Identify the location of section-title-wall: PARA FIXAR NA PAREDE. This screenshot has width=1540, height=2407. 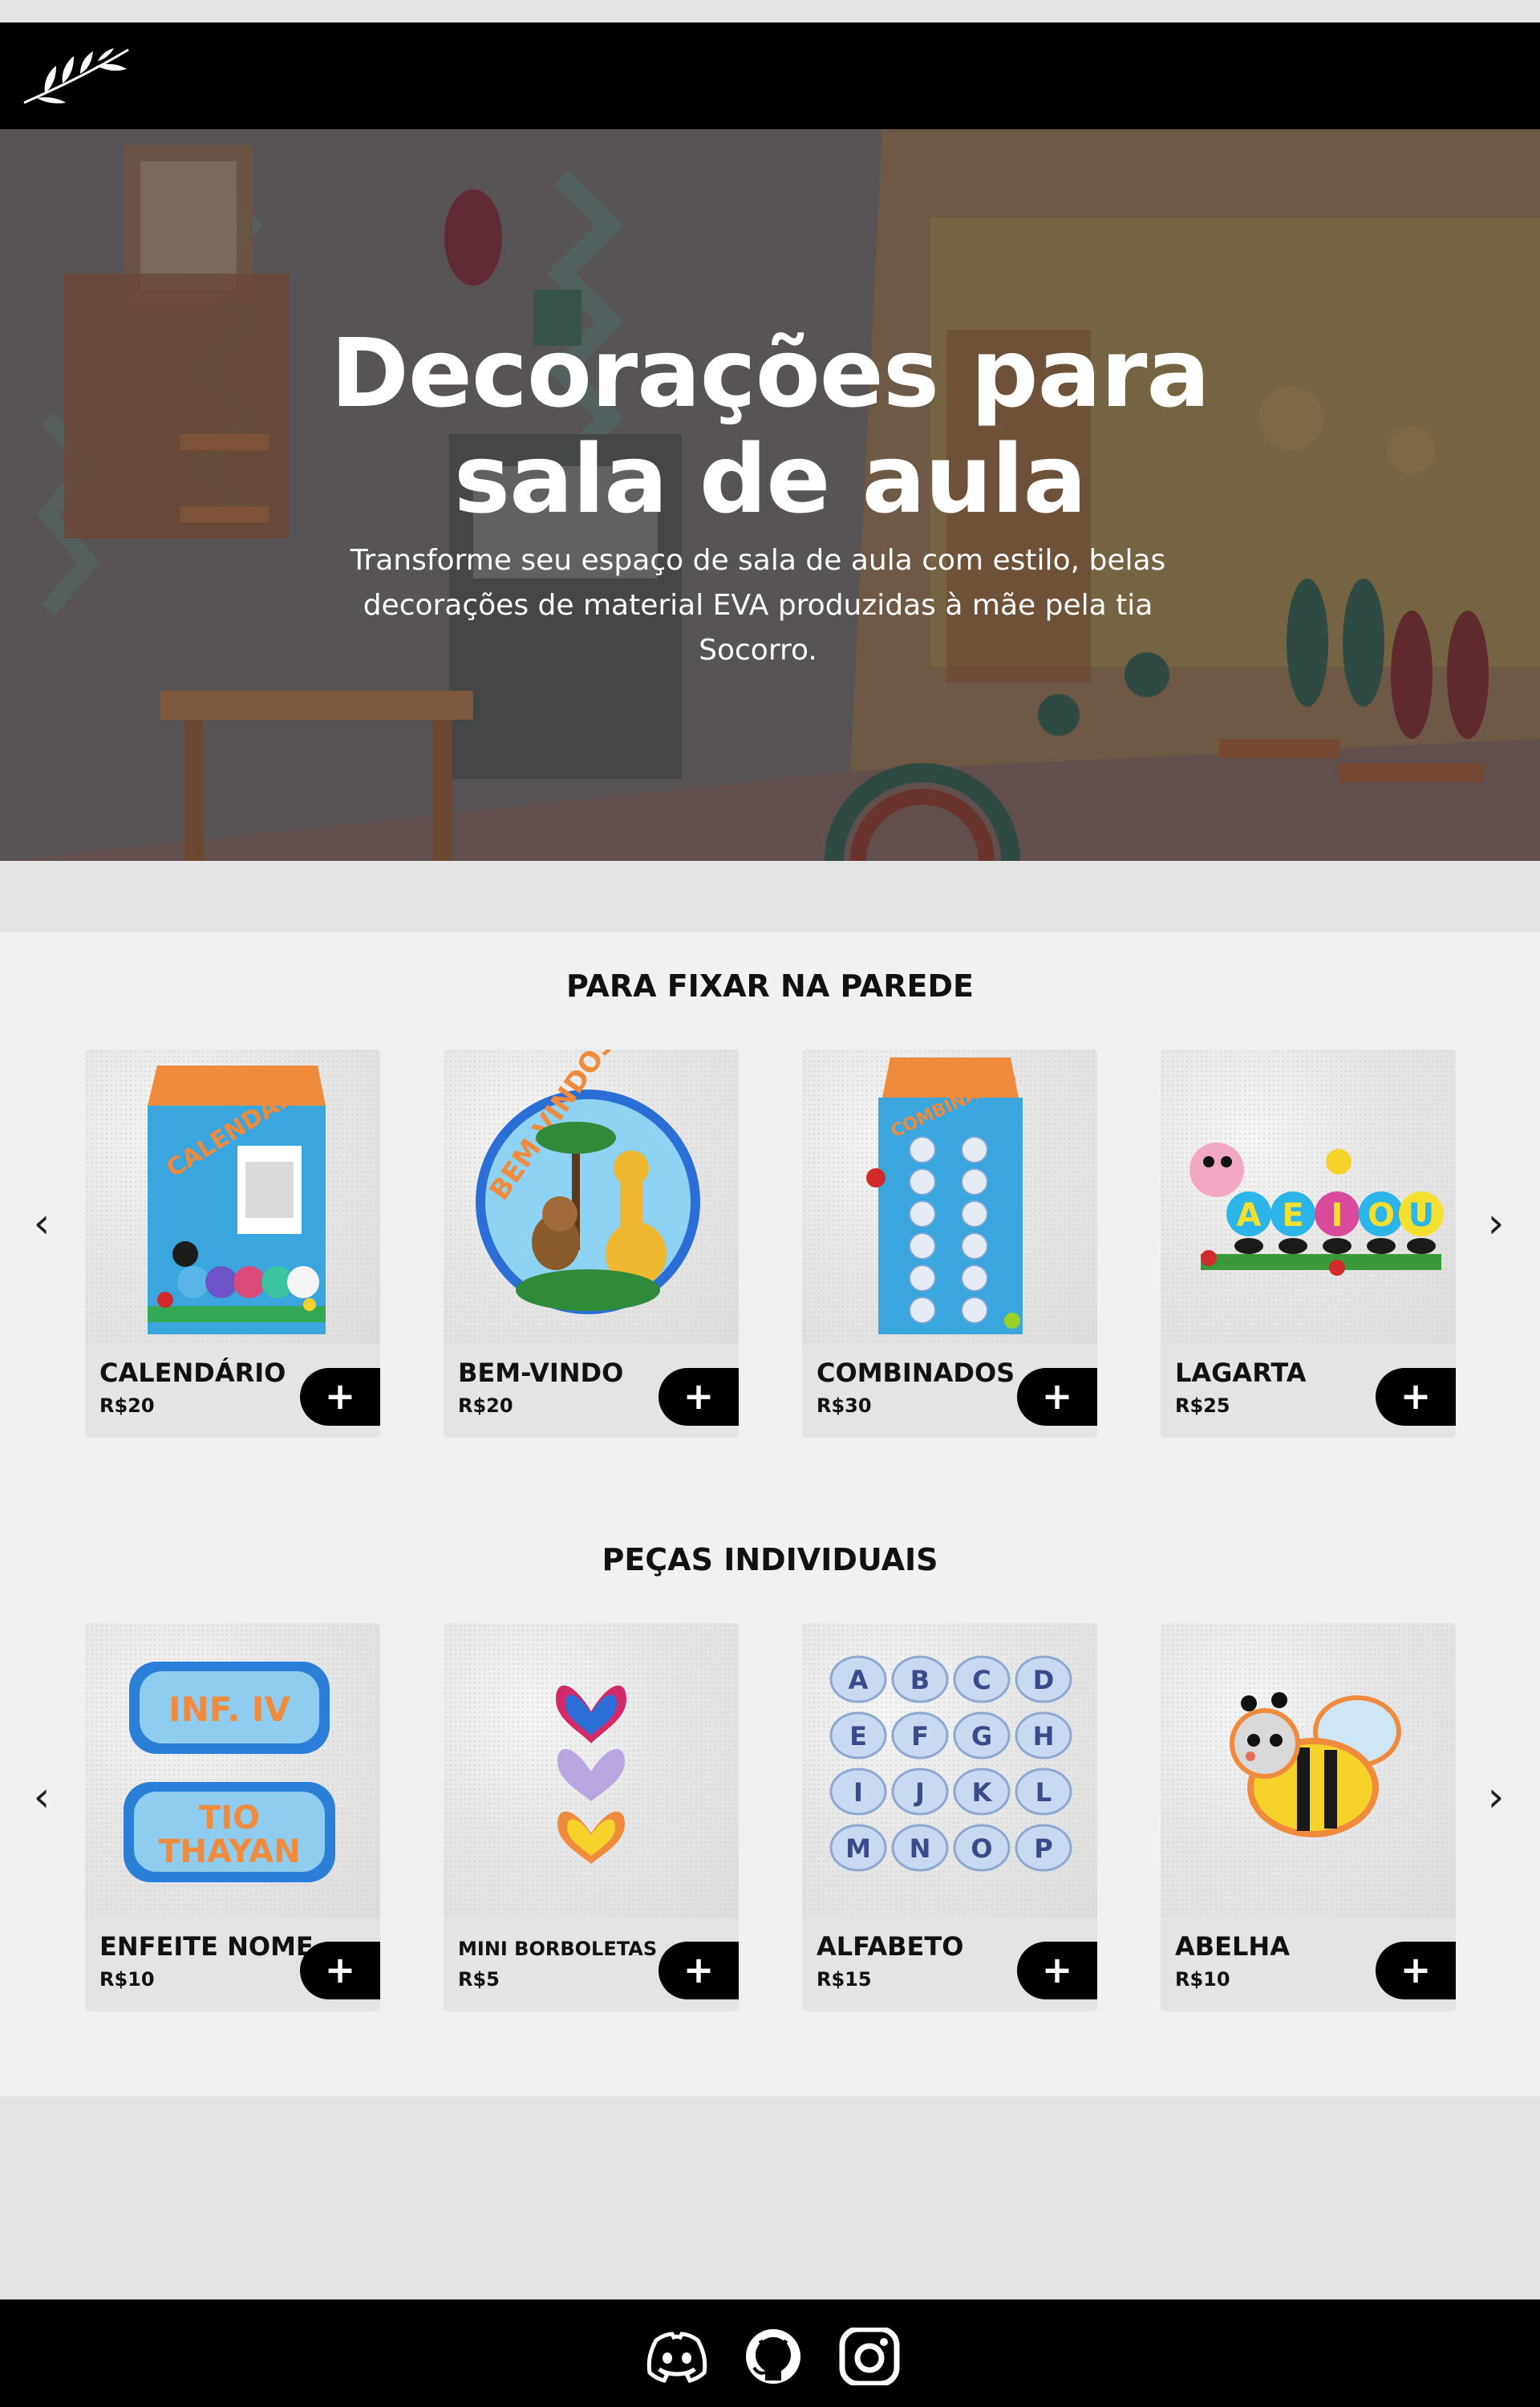
(770, 986).